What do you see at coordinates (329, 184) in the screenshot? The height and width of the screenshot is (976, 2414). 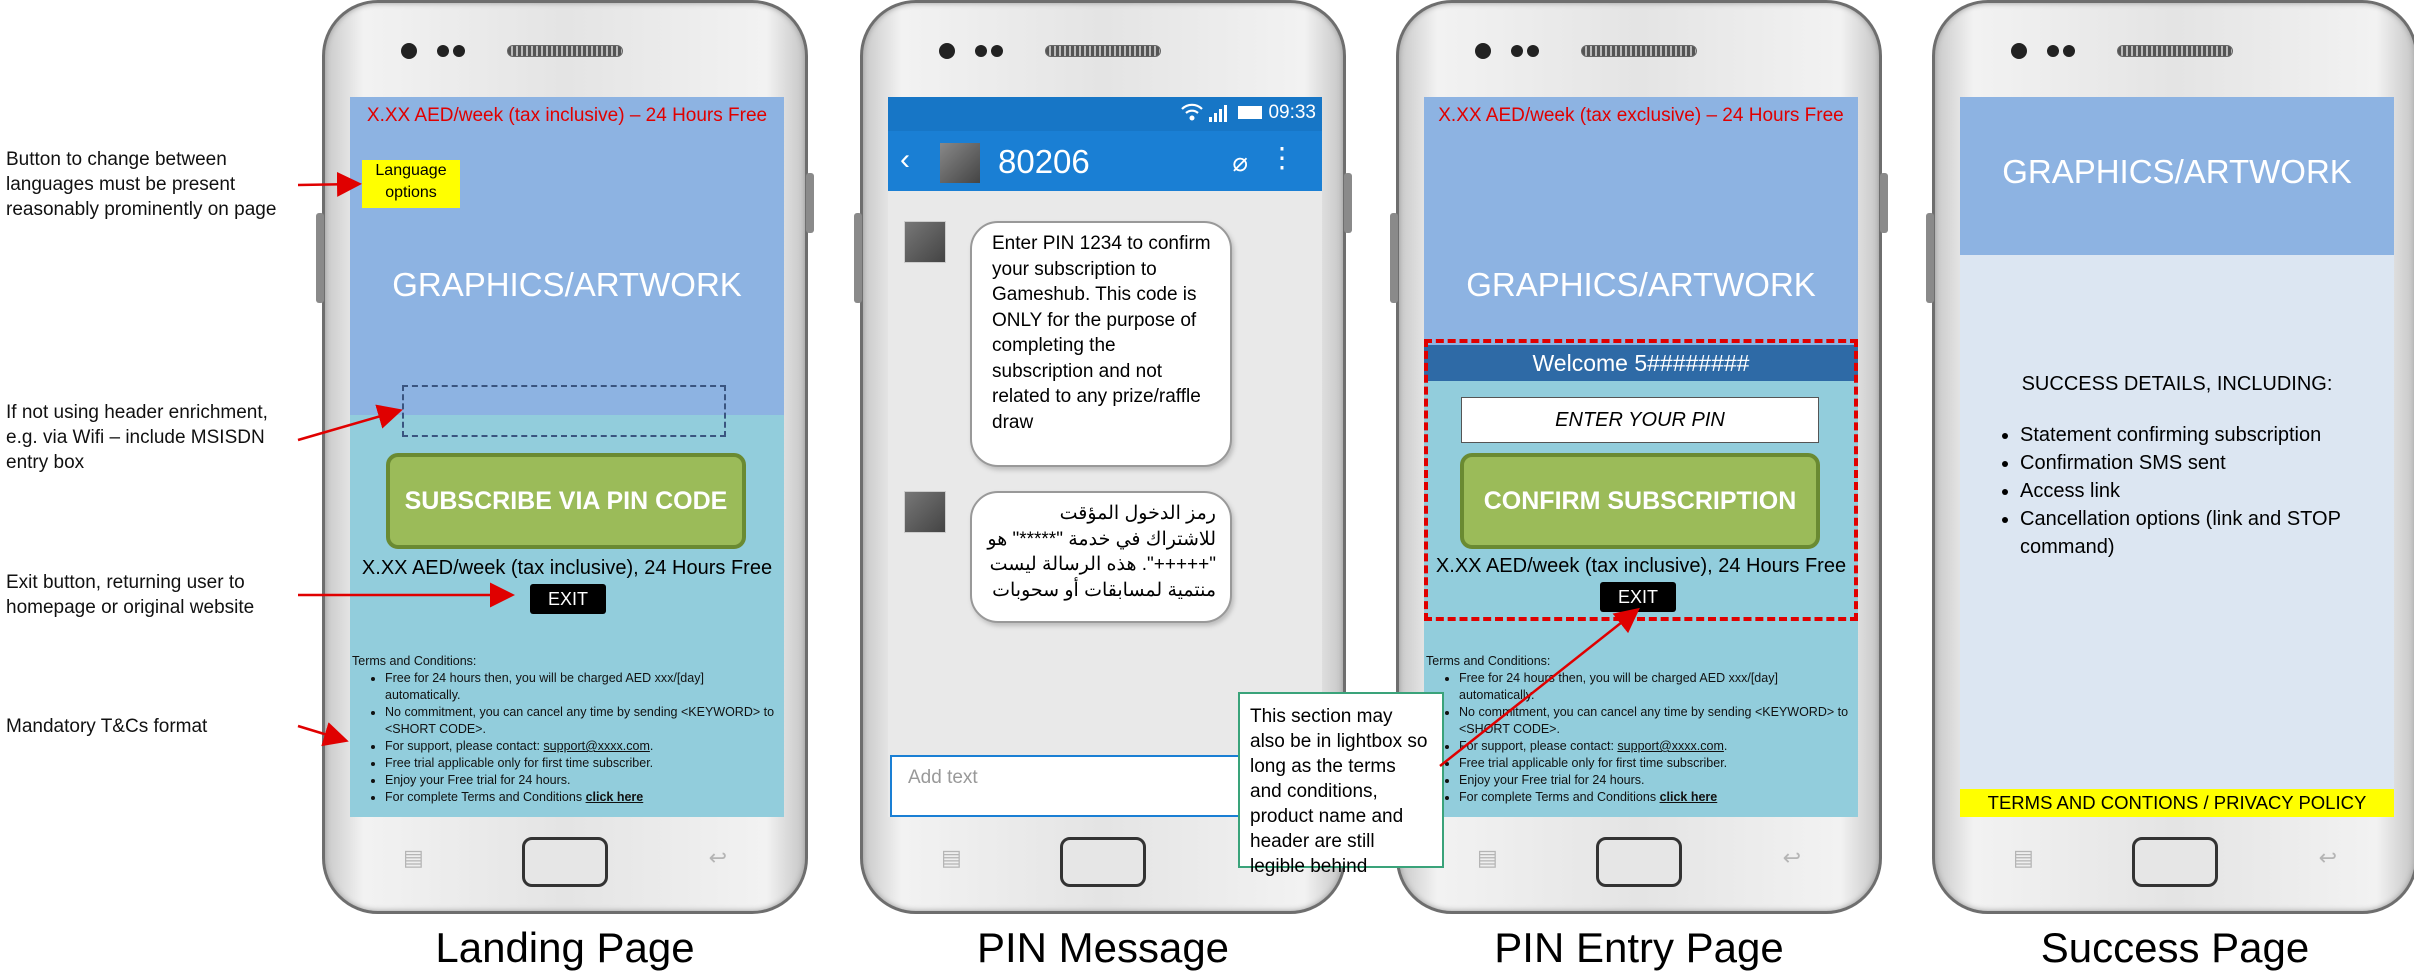 I see `arrow-language` at bounding box center [329, 184].